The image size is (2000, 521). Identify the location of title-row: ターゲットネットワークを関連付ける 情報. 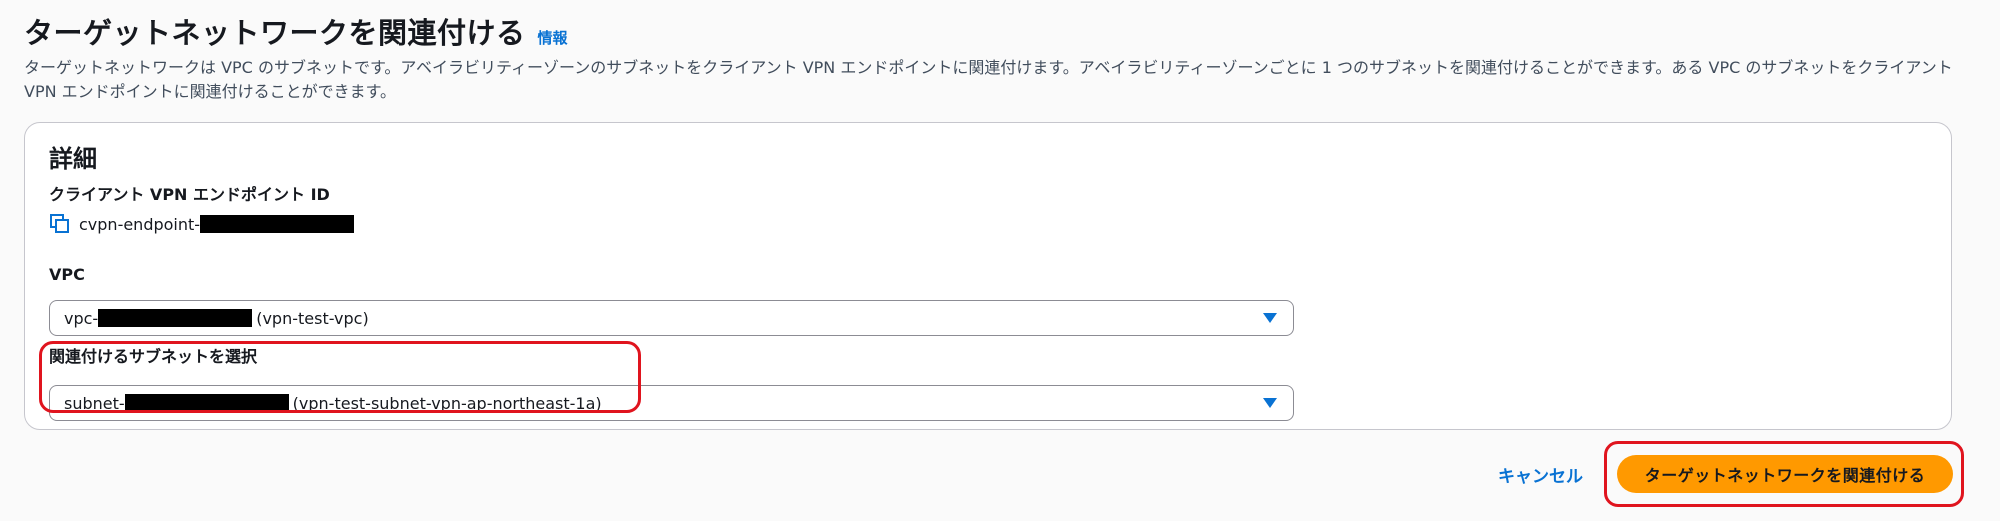
(296, 31).